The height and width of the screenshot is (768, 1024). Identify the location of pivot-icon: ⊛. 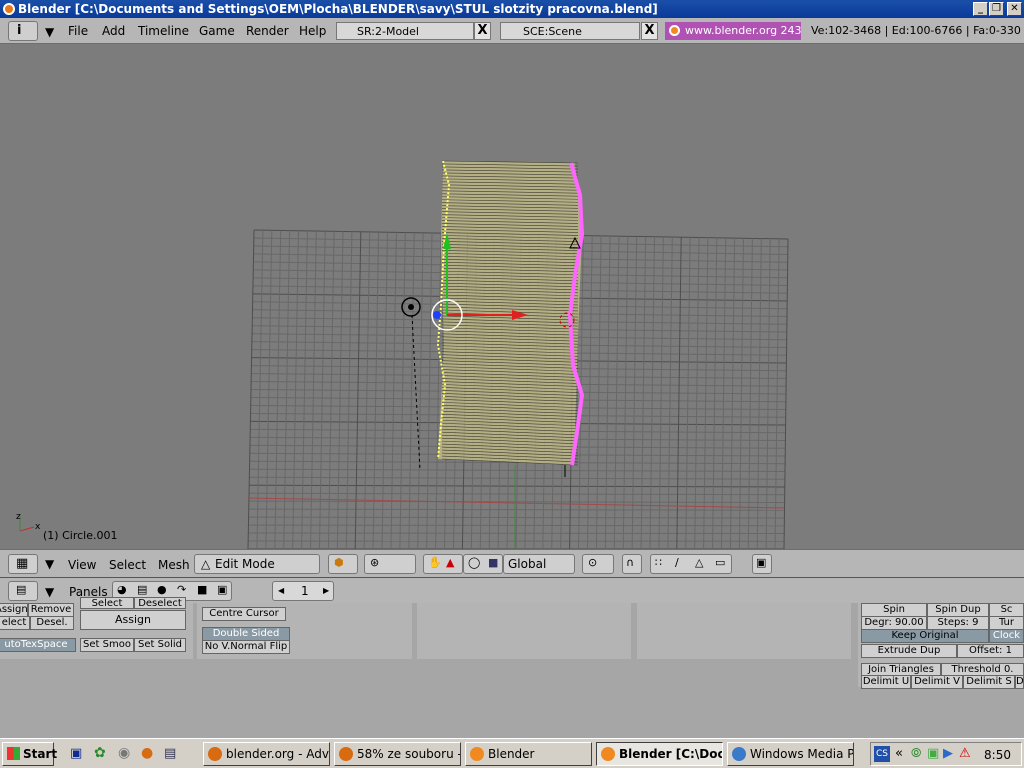
(375, 562).